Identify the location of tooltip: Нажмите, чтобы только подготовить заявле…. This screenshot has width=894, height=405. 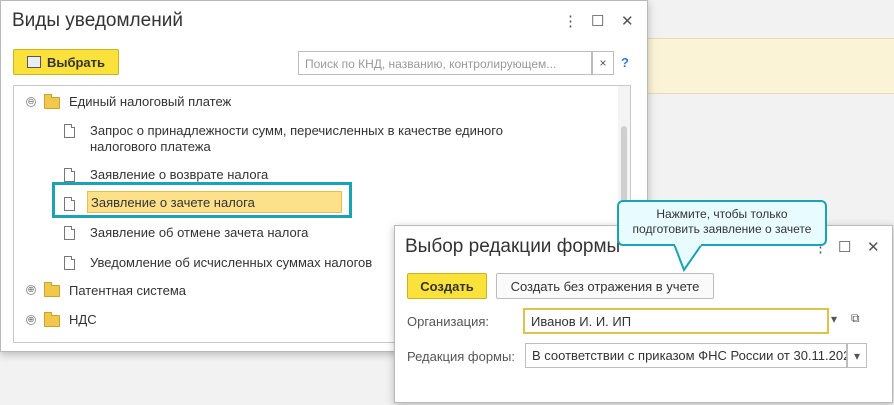
(722, 223).